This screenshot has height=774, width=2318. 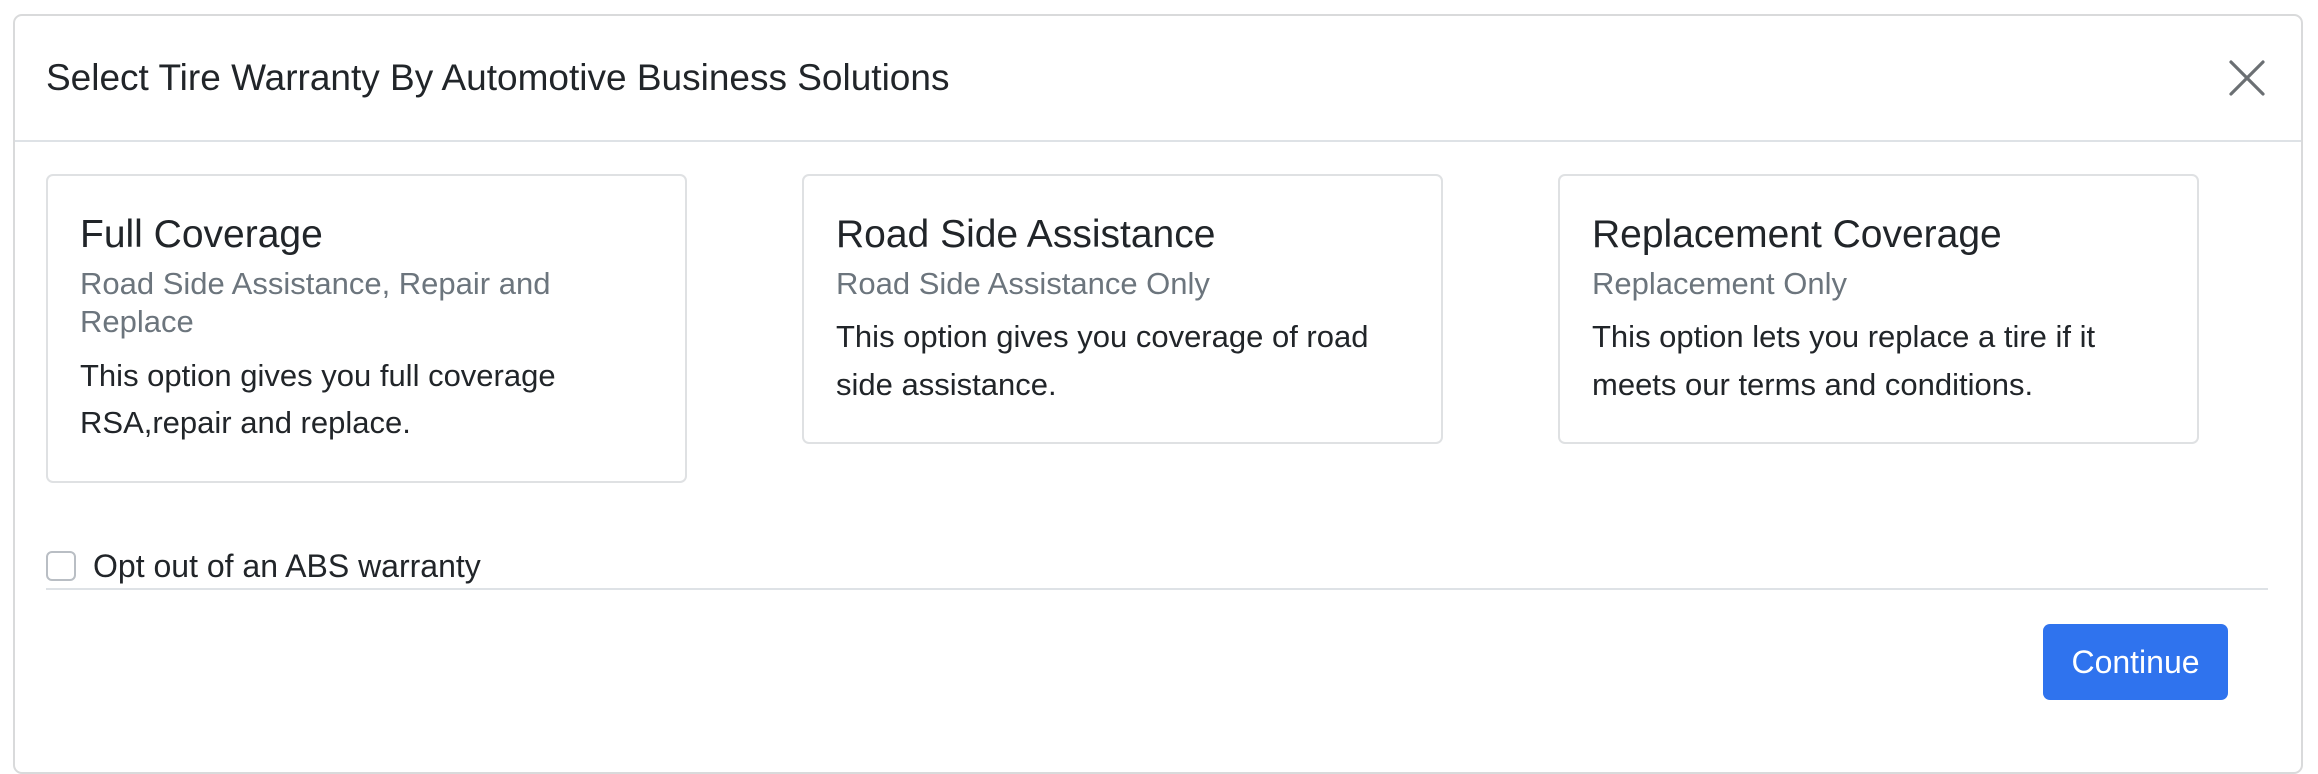 What do you see at coordinates (2135, 662) in the screenshot?
I see `continue-button: Continue` at bounding box center [2135, 662].